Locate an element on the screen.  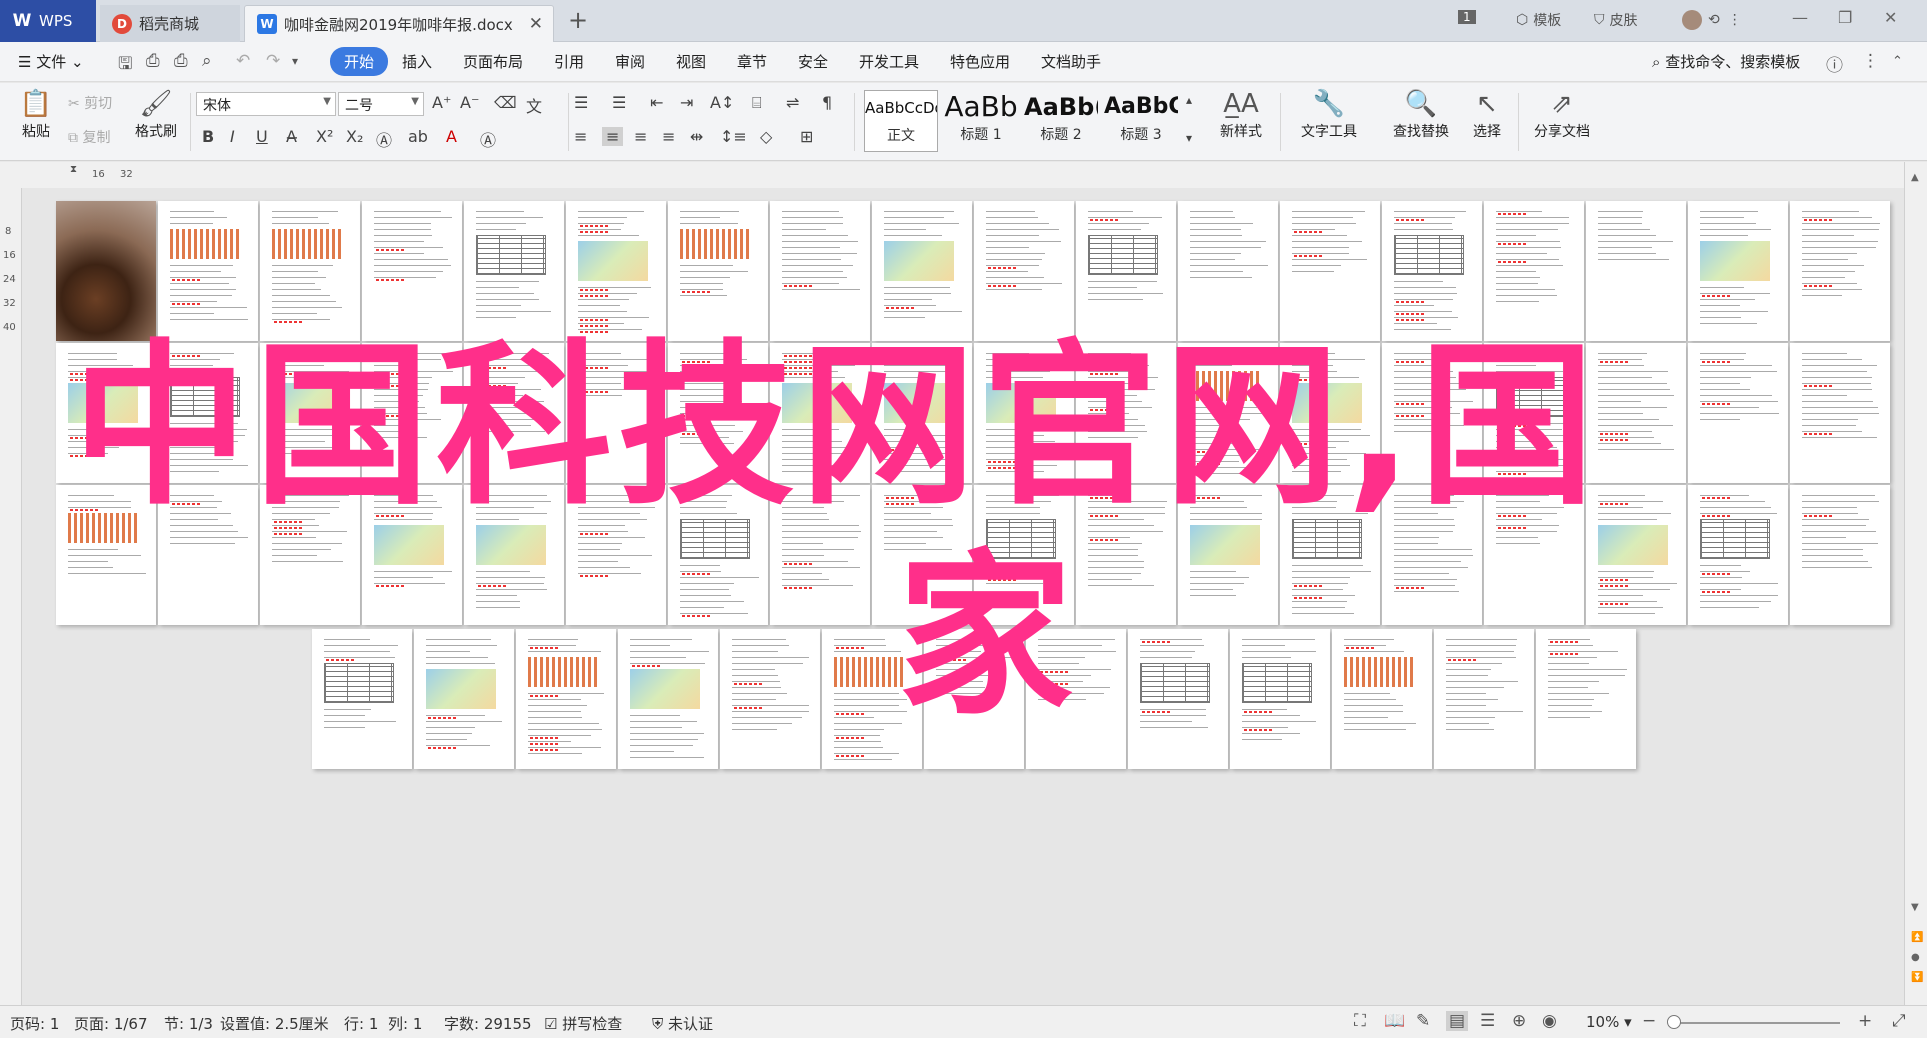
menu-start: 开始 is located at coordinates (359, 61).